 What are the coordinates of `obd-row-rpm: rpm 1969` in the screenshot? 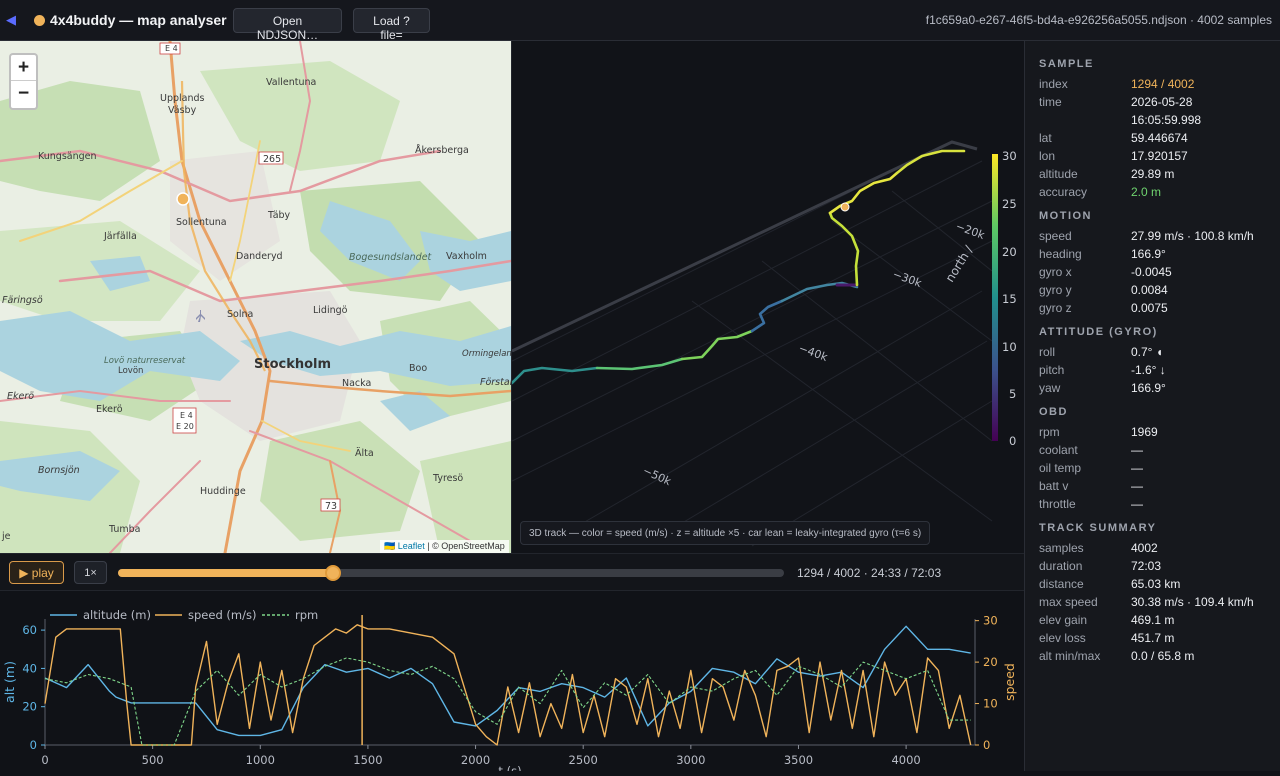 It's located at (1152, 432).